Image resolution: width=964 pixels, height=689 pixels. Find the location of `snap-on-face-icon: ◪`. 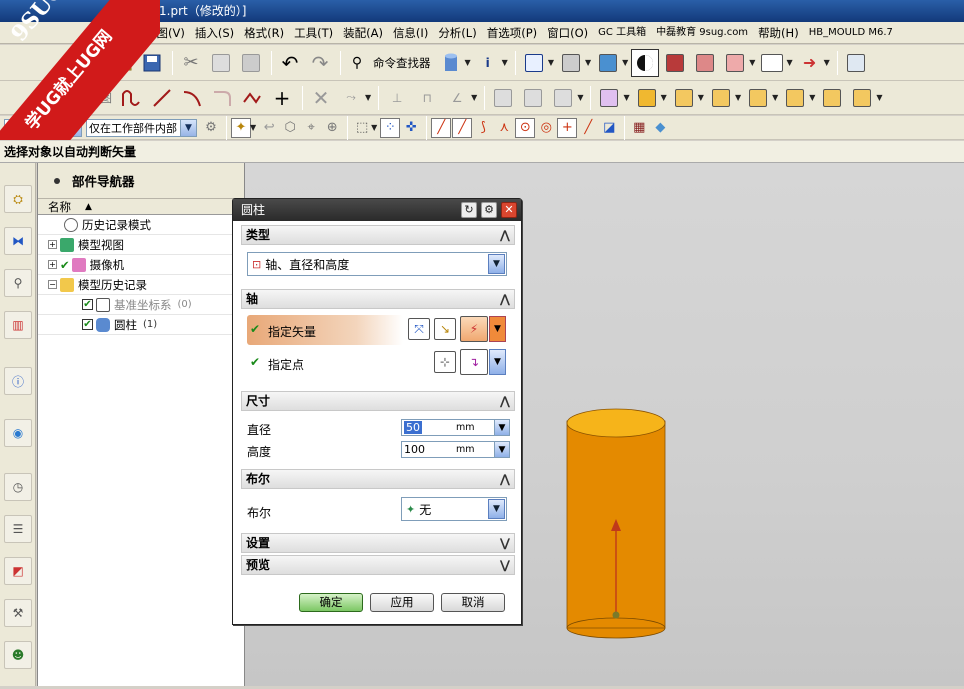

snap-on-face-icon: ◪ is located at coordinates (609, 128).